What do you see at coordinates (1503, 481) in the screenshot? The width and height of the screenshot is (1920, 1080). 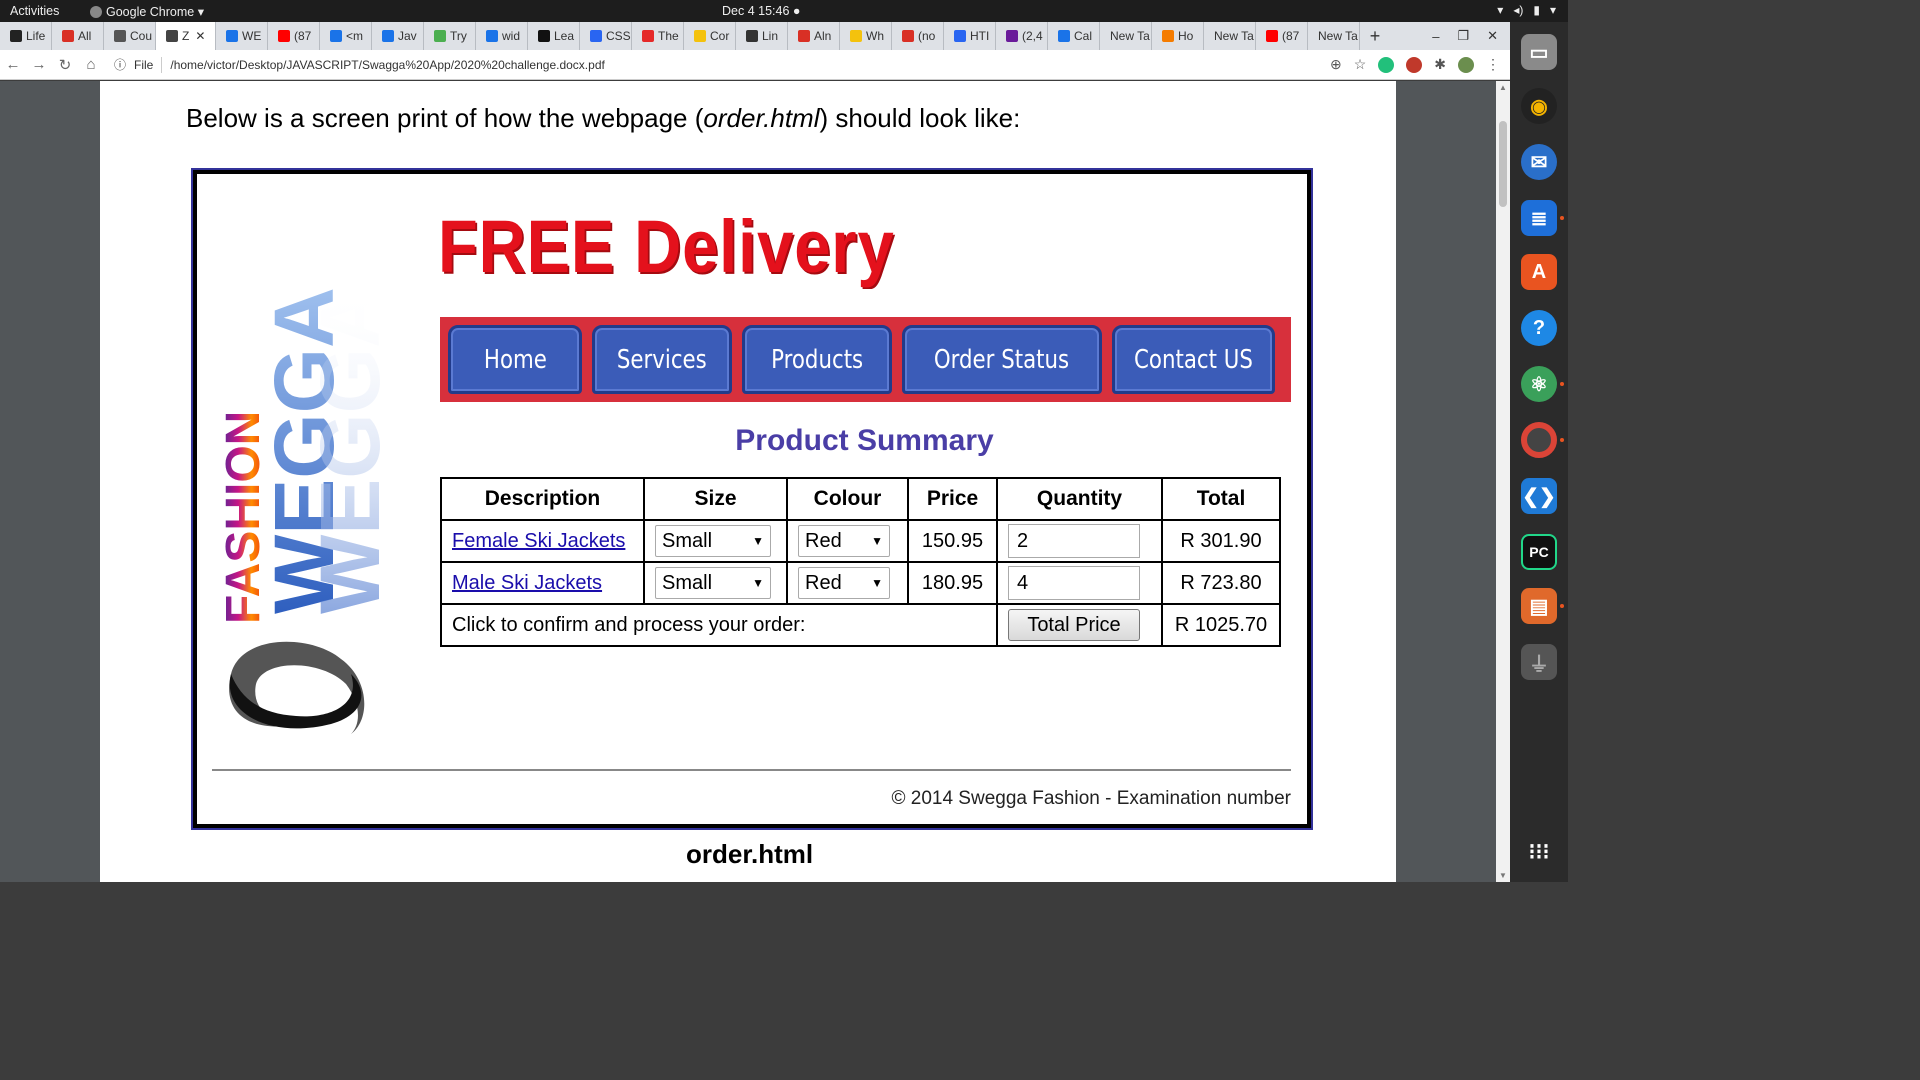 I see `vertical-scrollbar: ▲ ▼` at bounding box center [1503, 481].